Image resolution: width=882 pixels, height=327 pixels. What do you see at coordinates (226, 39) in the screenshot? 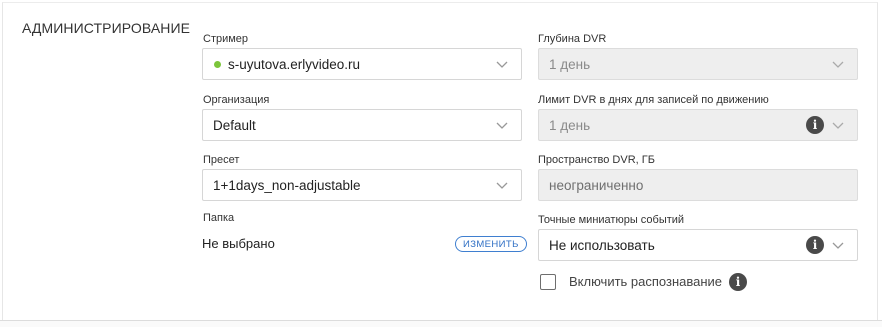
I see `streamer-label: Стример` at bounding box center [226, 39].